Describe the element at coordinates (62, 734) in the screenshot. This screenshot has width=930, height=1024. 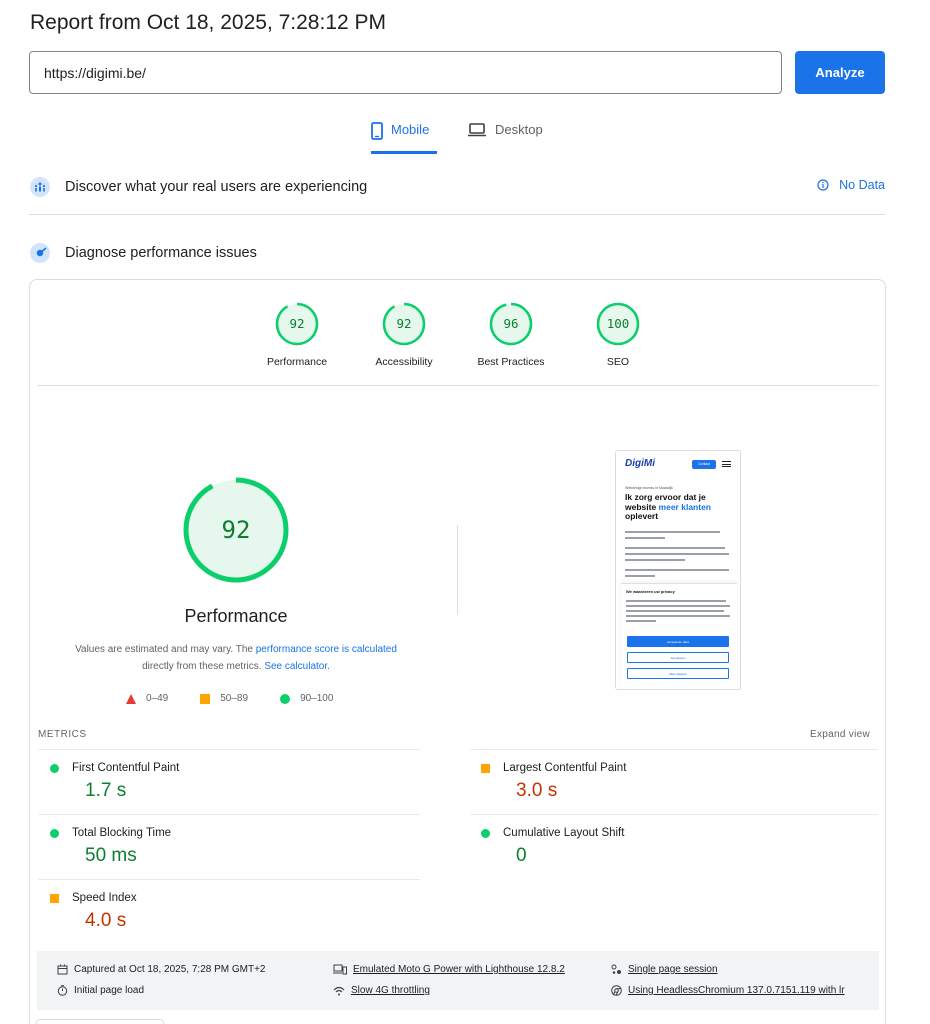
I see `metrics-heading: METRICS` at that location.